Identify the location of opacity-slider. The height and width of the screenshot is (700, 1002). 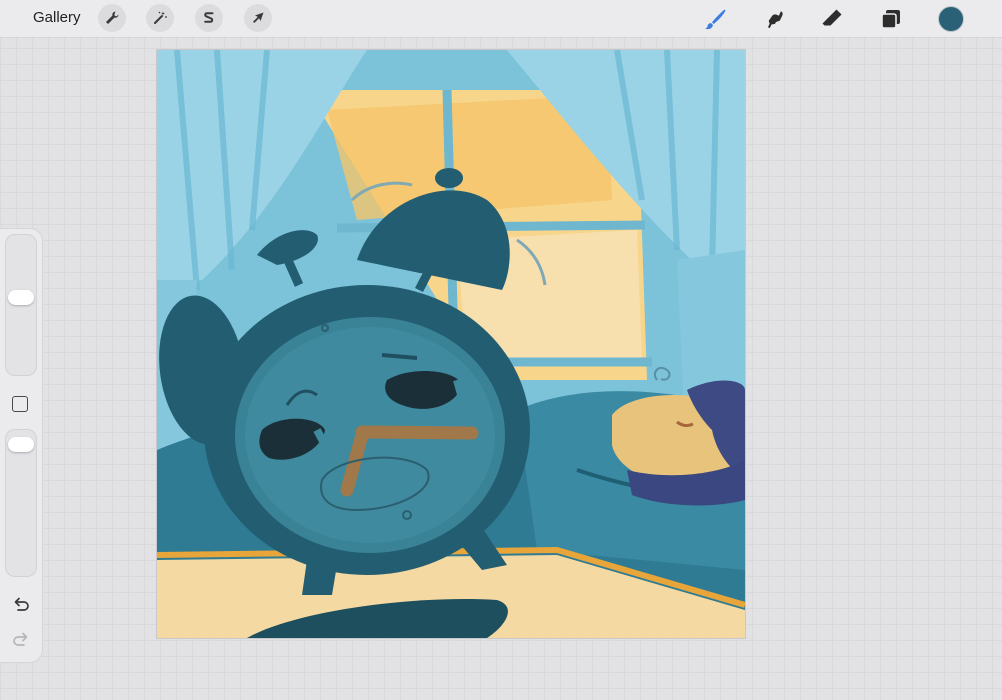
(21, 503).